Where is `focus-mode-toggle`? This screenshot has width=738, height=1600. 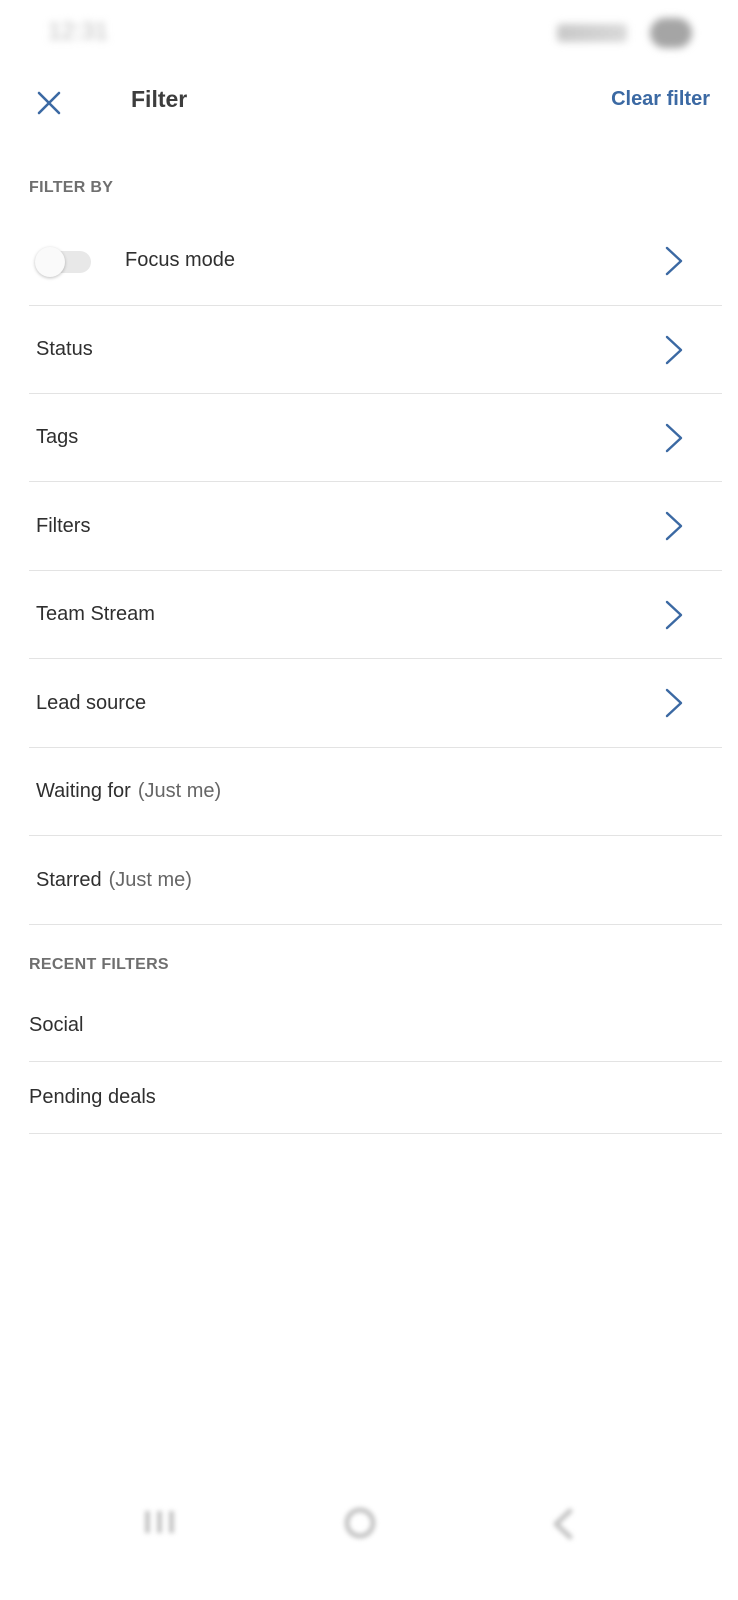
focus-mode-toggle is located at coordinates (63, 261).